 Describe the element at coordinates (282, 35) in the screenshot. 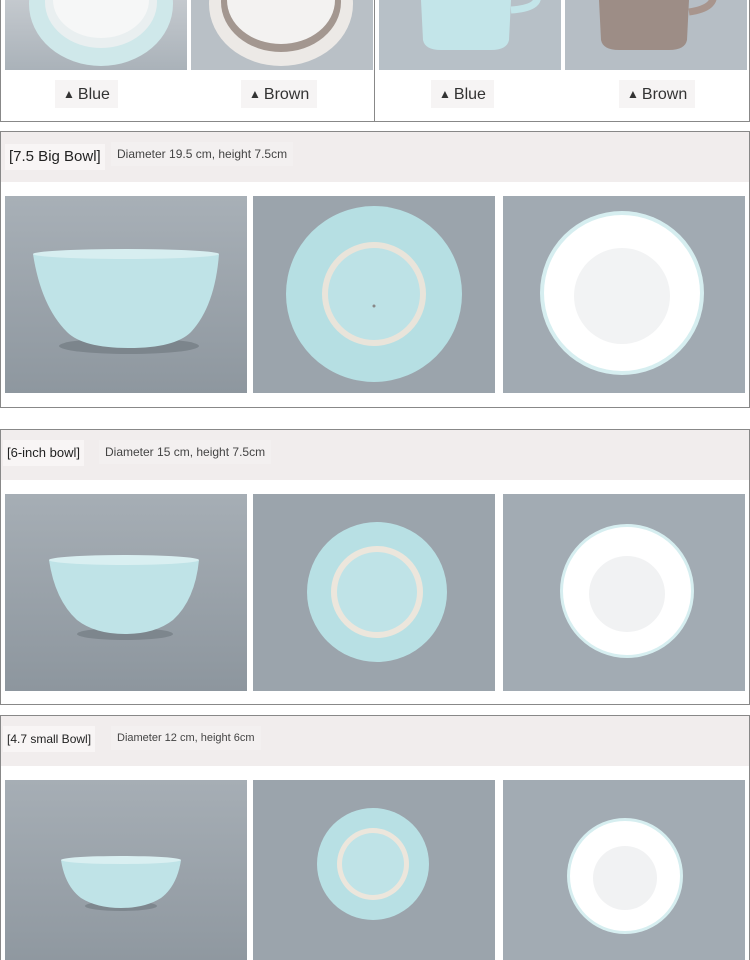

I see `brown-plate-image` at that location.